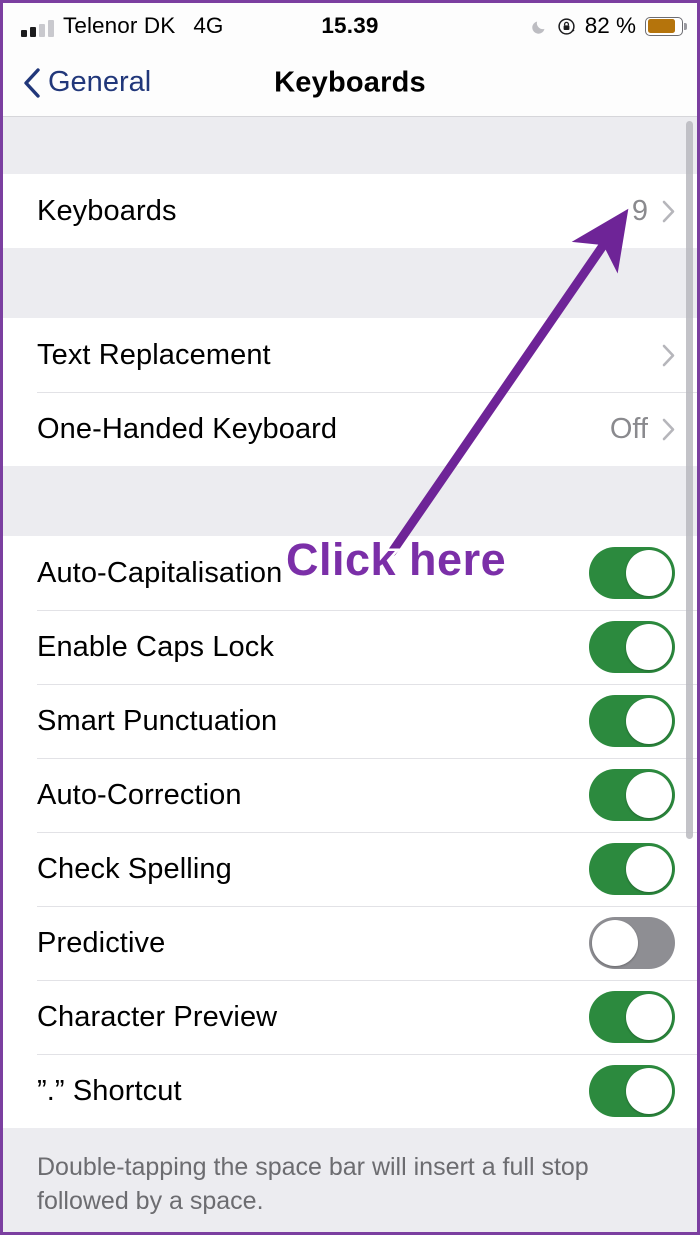  What do you see at coordinates (101, 942) in the screenshot?
I see `row-label: Predictive` at bounding box center [101, 942].